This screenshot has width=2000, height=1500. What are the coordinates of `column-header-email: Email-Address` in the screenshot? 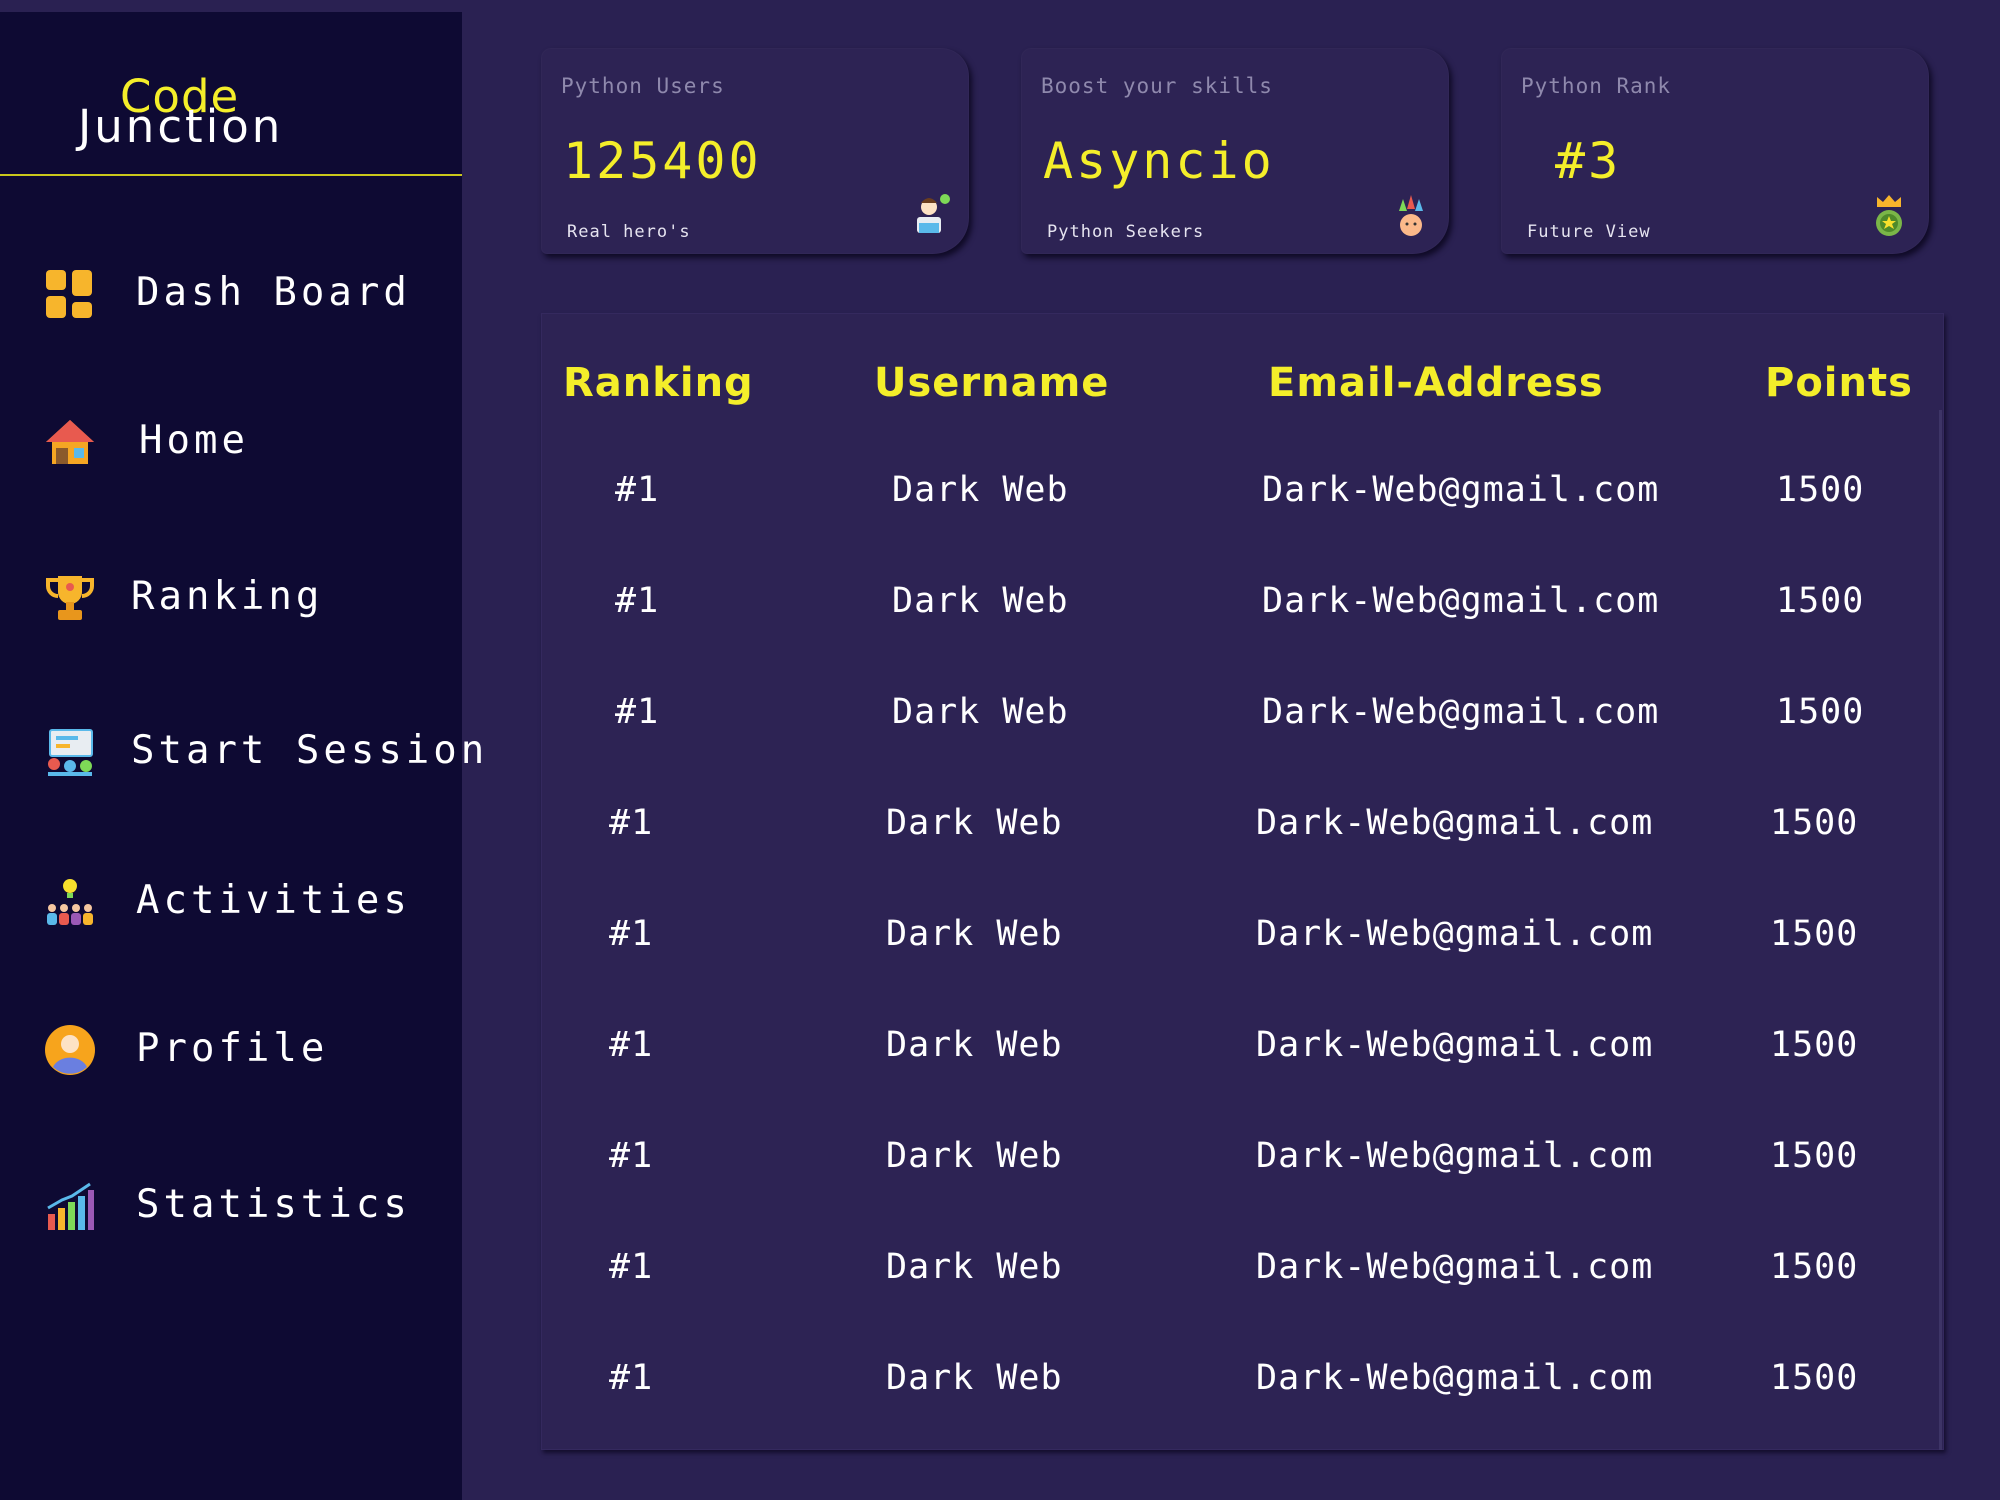 It's located at (1436, 383).